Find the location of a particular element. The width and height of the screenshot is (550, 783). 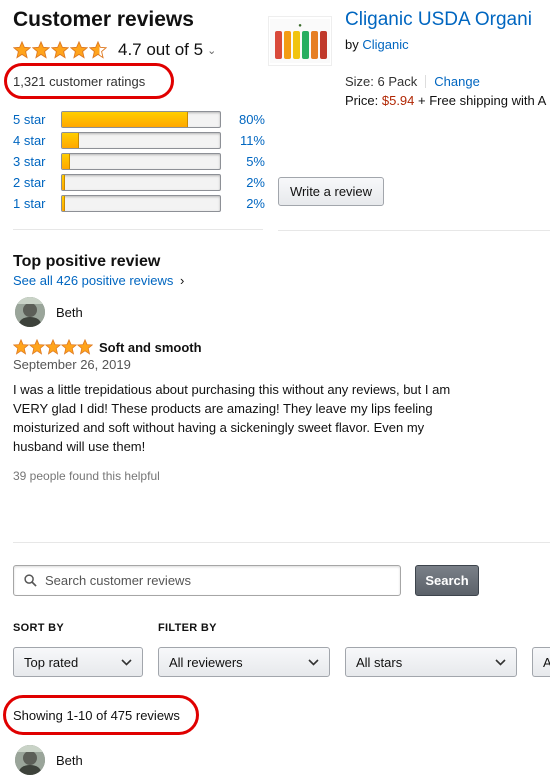

shipping-text: + Free shipping with A is located at coordinates (482, 100).